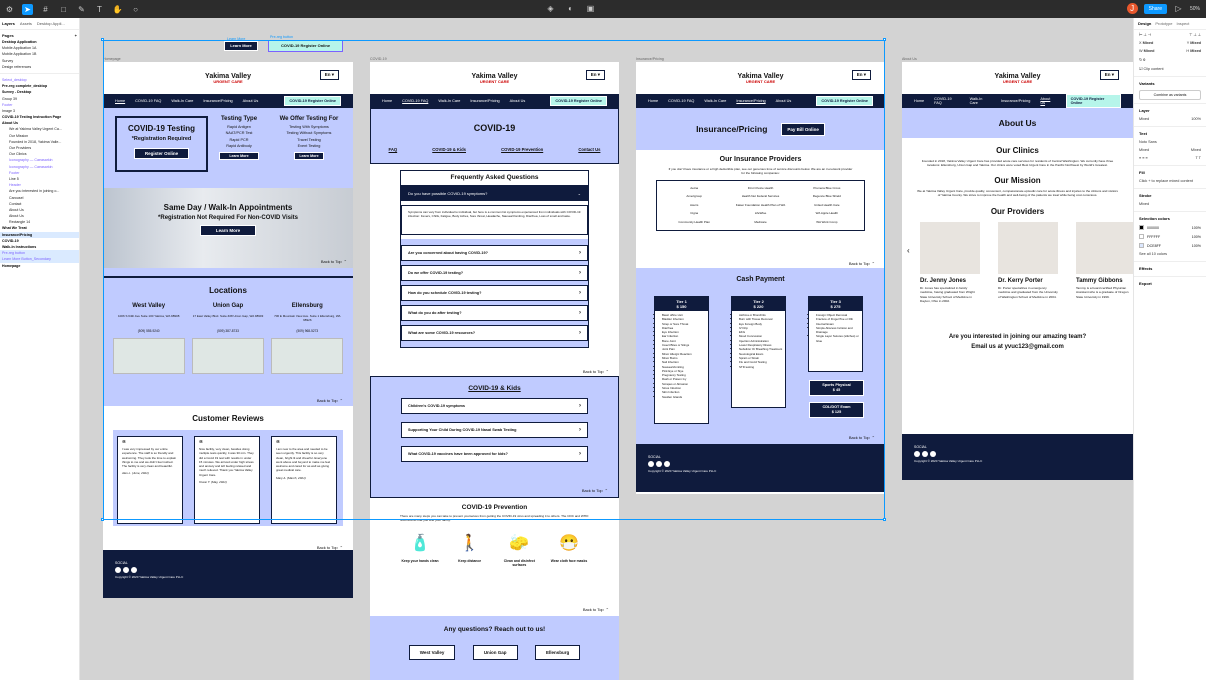 The image size is (1206, 680). I want to click on frame-tool-icon: #, so click(45, 9).